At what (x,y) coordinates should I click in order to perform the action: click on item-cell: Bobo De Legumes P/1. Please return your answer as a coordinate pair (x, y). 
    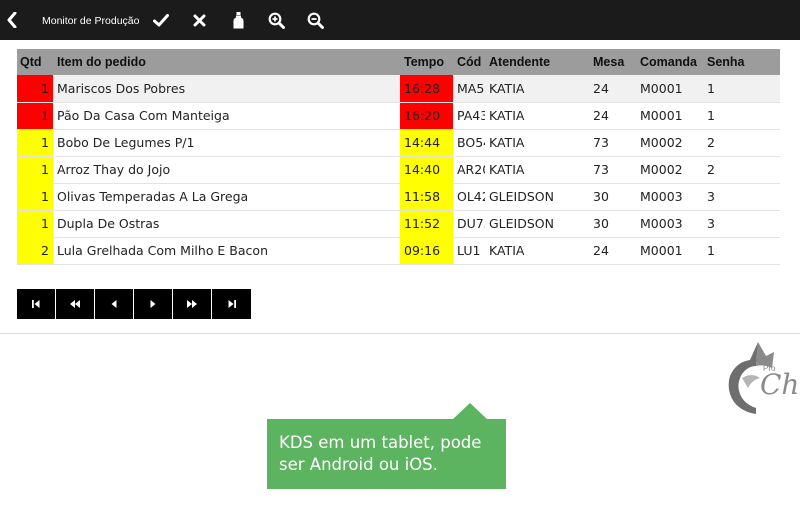
    Looking at the image, I should click on (226, 143).